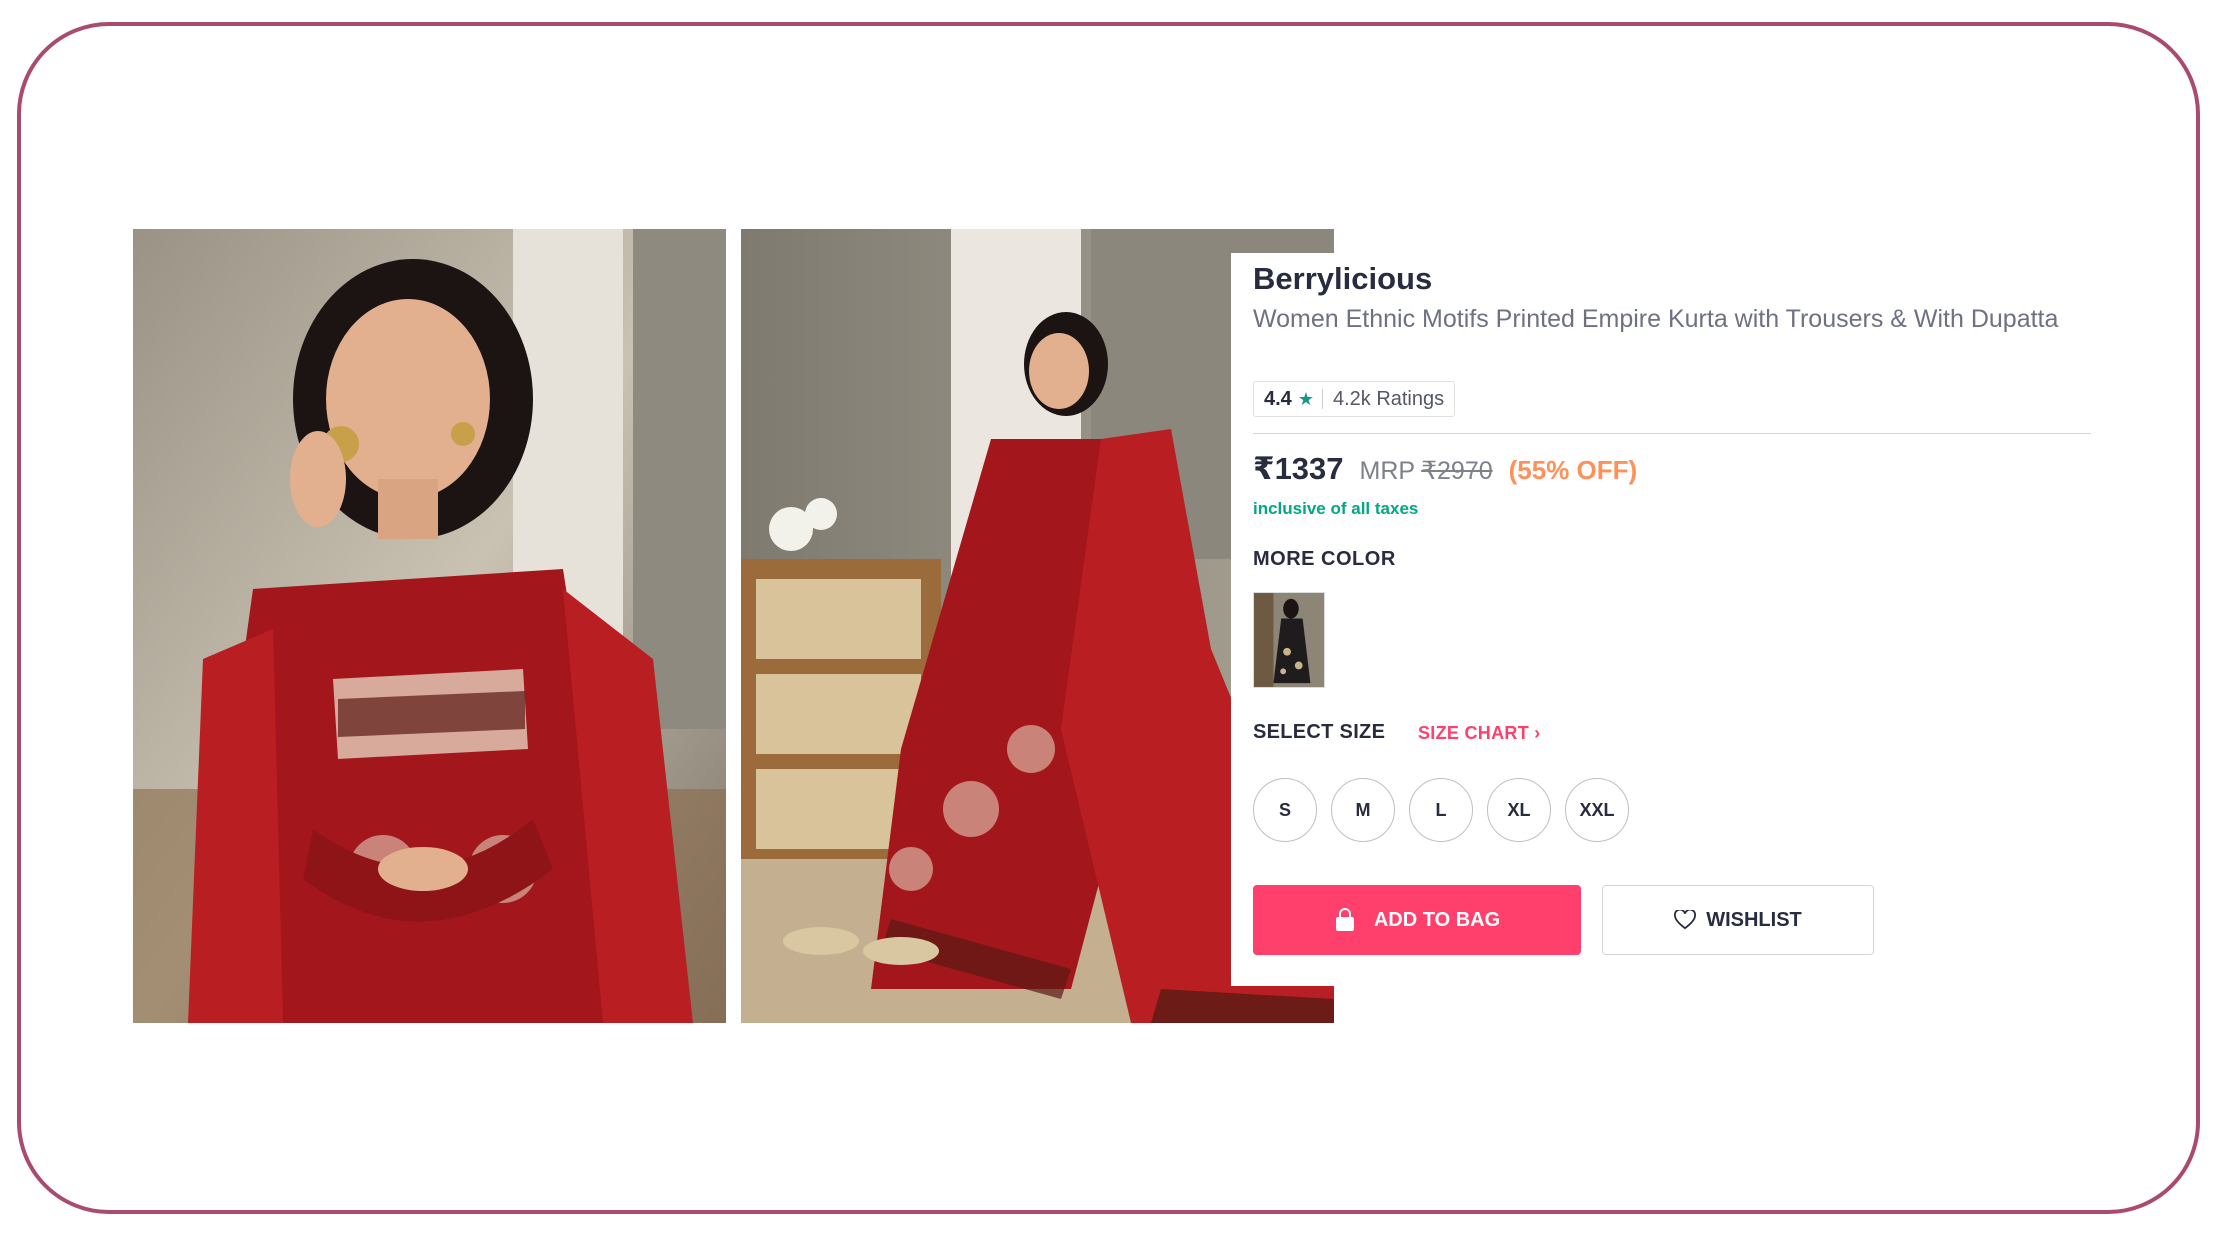 This screenshot has width=2223, height=1240. What do you see at coordinates (1388, 398) in the screenshot?
I see `rating-count: 4.2k Ratings` at bounding box center [1388, 398].